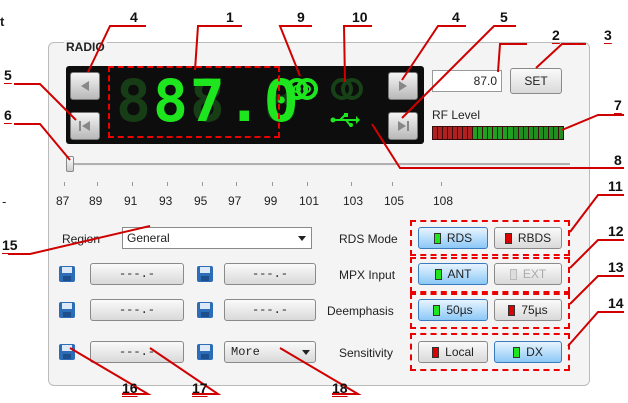 This screenshot has height=403, width=628. I want to click on callout-9: 9, so click(301, 17).